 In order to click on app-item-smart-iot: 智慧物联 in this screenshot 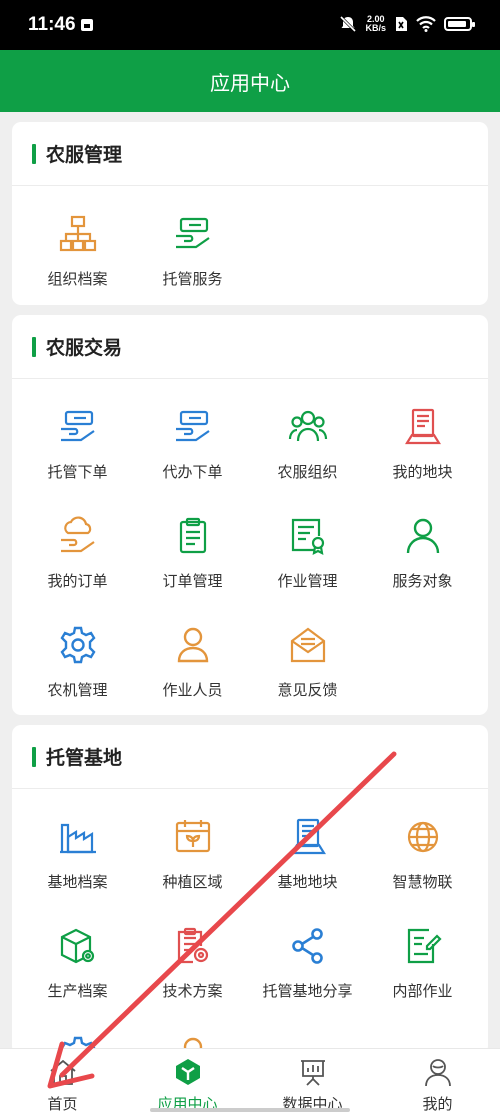, I will do `click(422, 857)`.